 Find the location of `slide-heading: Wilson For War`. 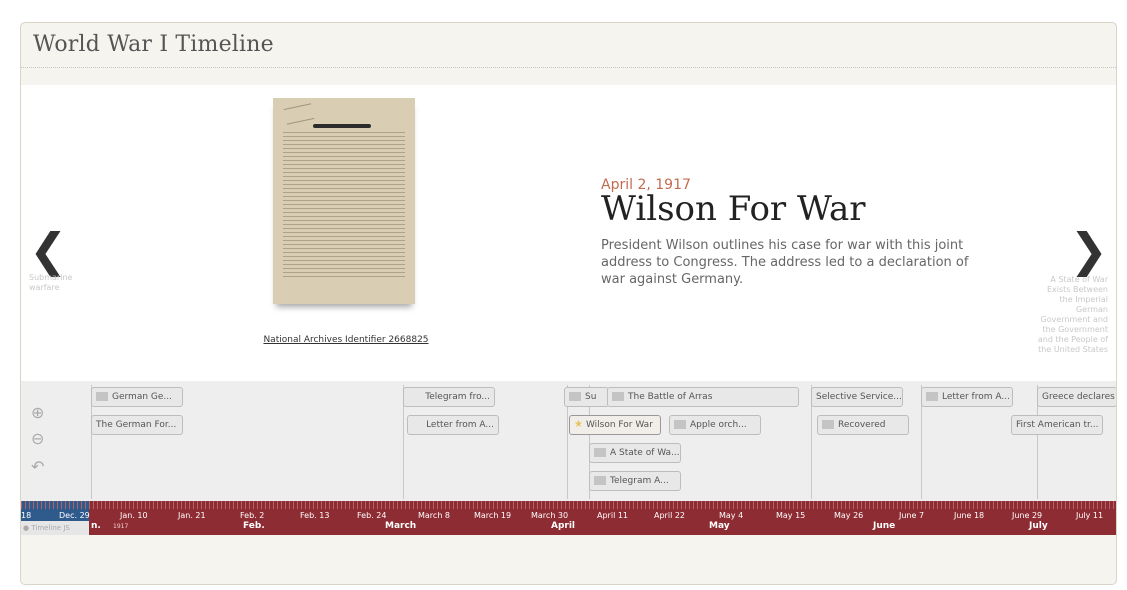

slide-heading: Wilson For War is located at coordinates (733, 209).